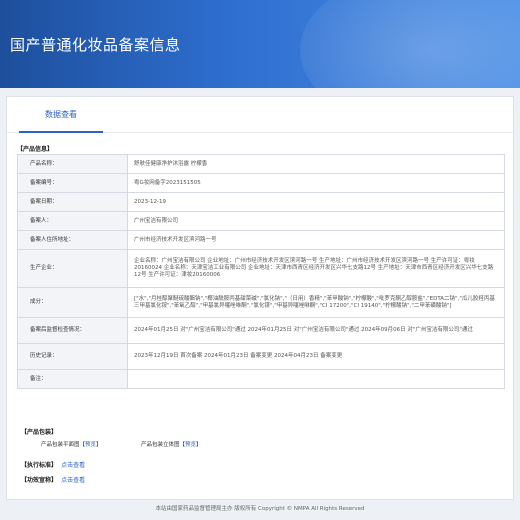 This screenshot has height=520, width=520. I want to click on table-row: 备案日期： 2023-12-19, so click(261, 202).